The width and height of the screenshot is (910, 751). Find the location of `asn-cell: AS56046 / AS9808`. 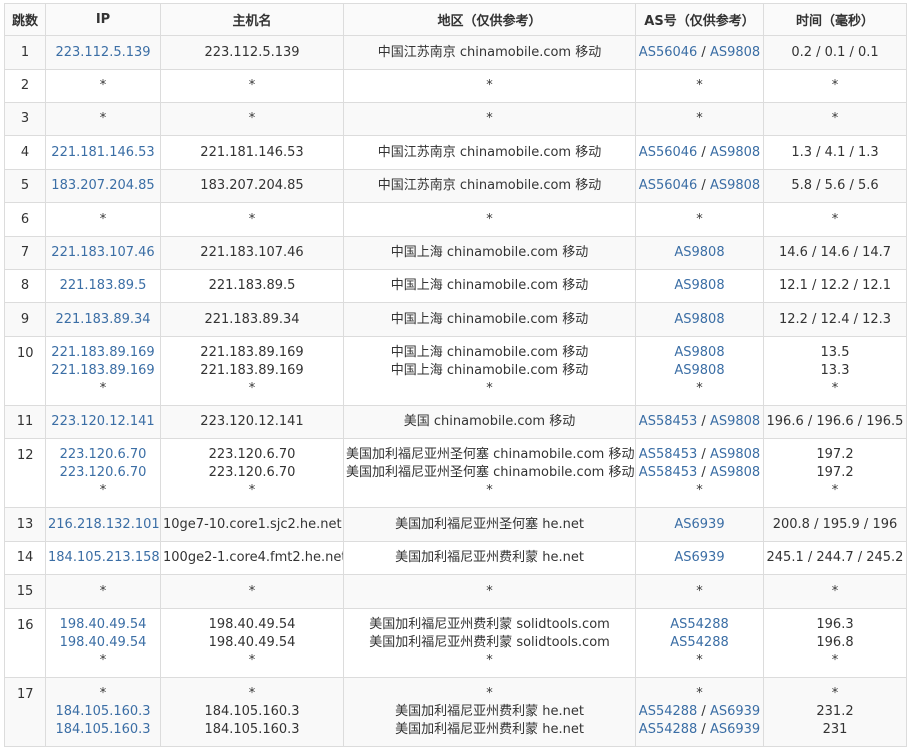

asn-cell: AS56046 / AS9808 is located at coordinates (699, 52).